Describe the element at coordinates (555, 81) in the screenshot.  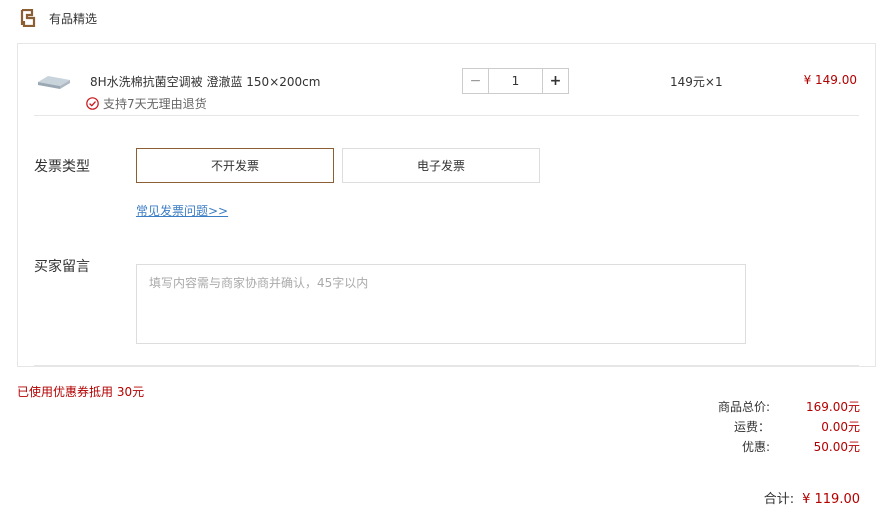
I see `increase-quantity-button: +` at that location.